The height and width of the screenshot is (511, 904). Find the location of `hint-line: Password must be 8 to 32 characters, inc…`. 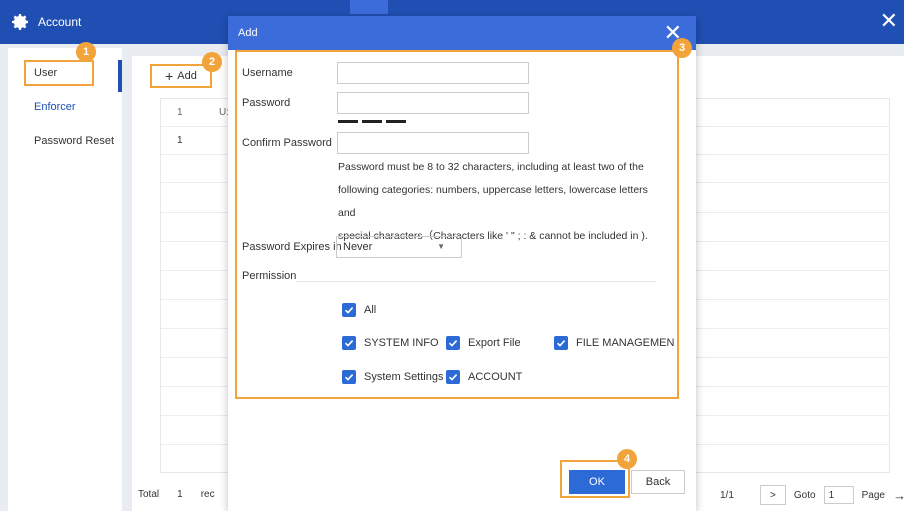

hint-line: Password must be 8 to 32 characters, inc… is located at coordinates (491, 167).